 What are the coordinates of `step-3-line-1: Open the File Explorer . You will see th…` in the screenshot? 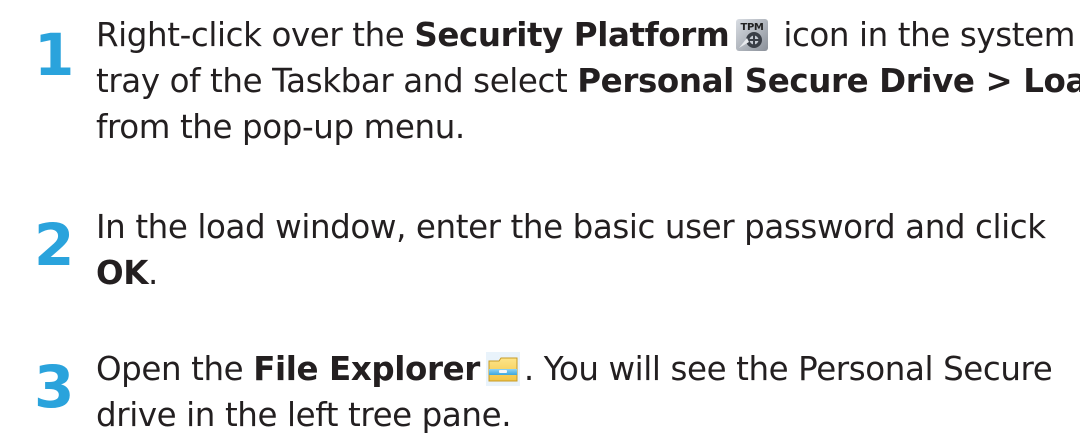 It's located at (574, 369).